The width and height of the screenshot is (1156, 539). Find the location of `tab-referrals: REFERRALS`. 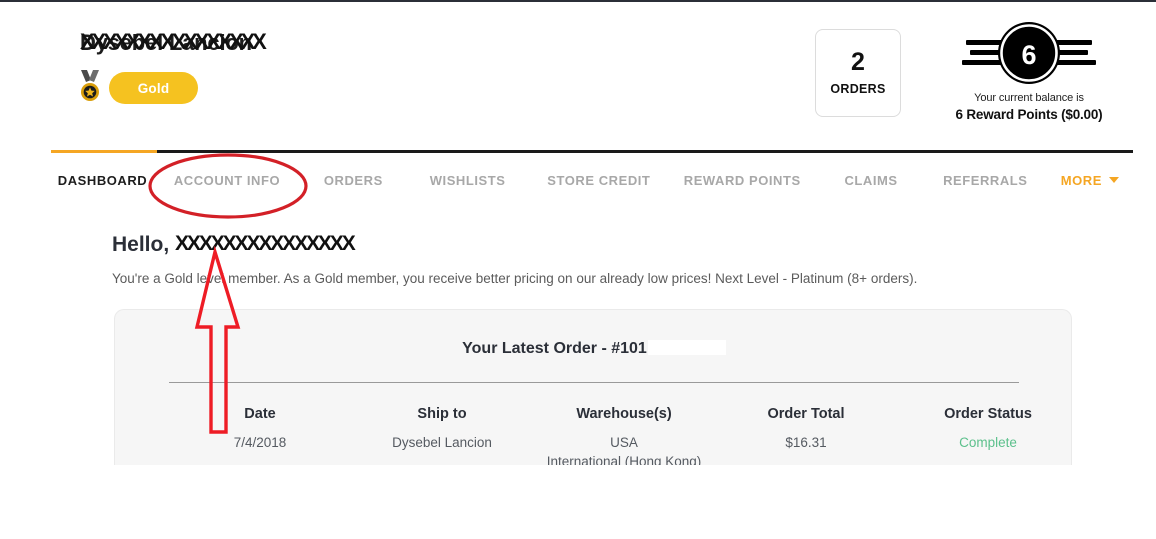

tab-referrals: REFERRALS is located at coordinates (985, 180).